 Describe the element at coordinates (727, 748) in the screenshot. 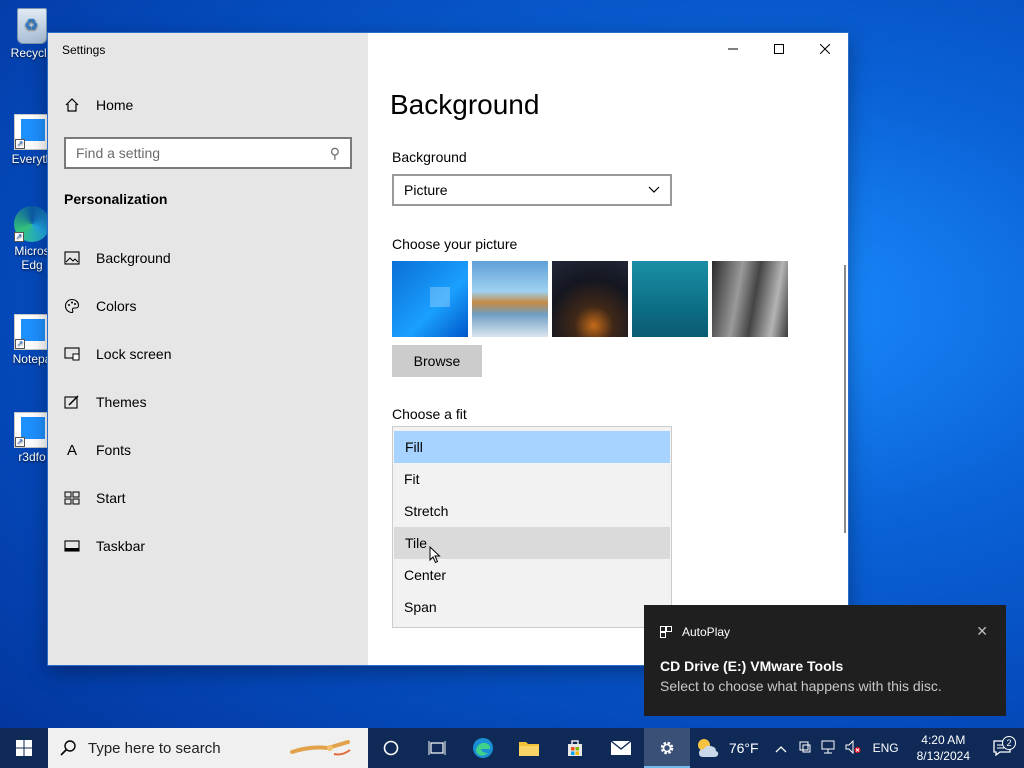

I see `weather-widget: 76°F` at that location.